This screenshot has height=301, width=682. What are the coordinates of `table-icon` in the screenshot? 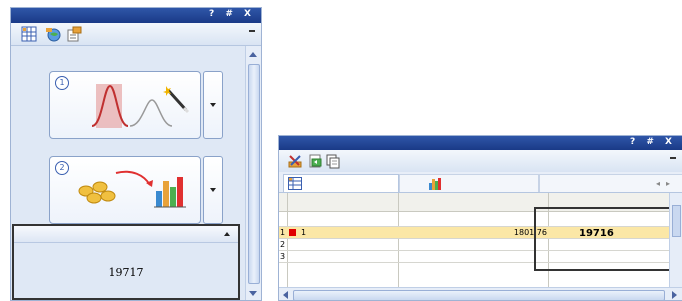 It's located at (295, 183).